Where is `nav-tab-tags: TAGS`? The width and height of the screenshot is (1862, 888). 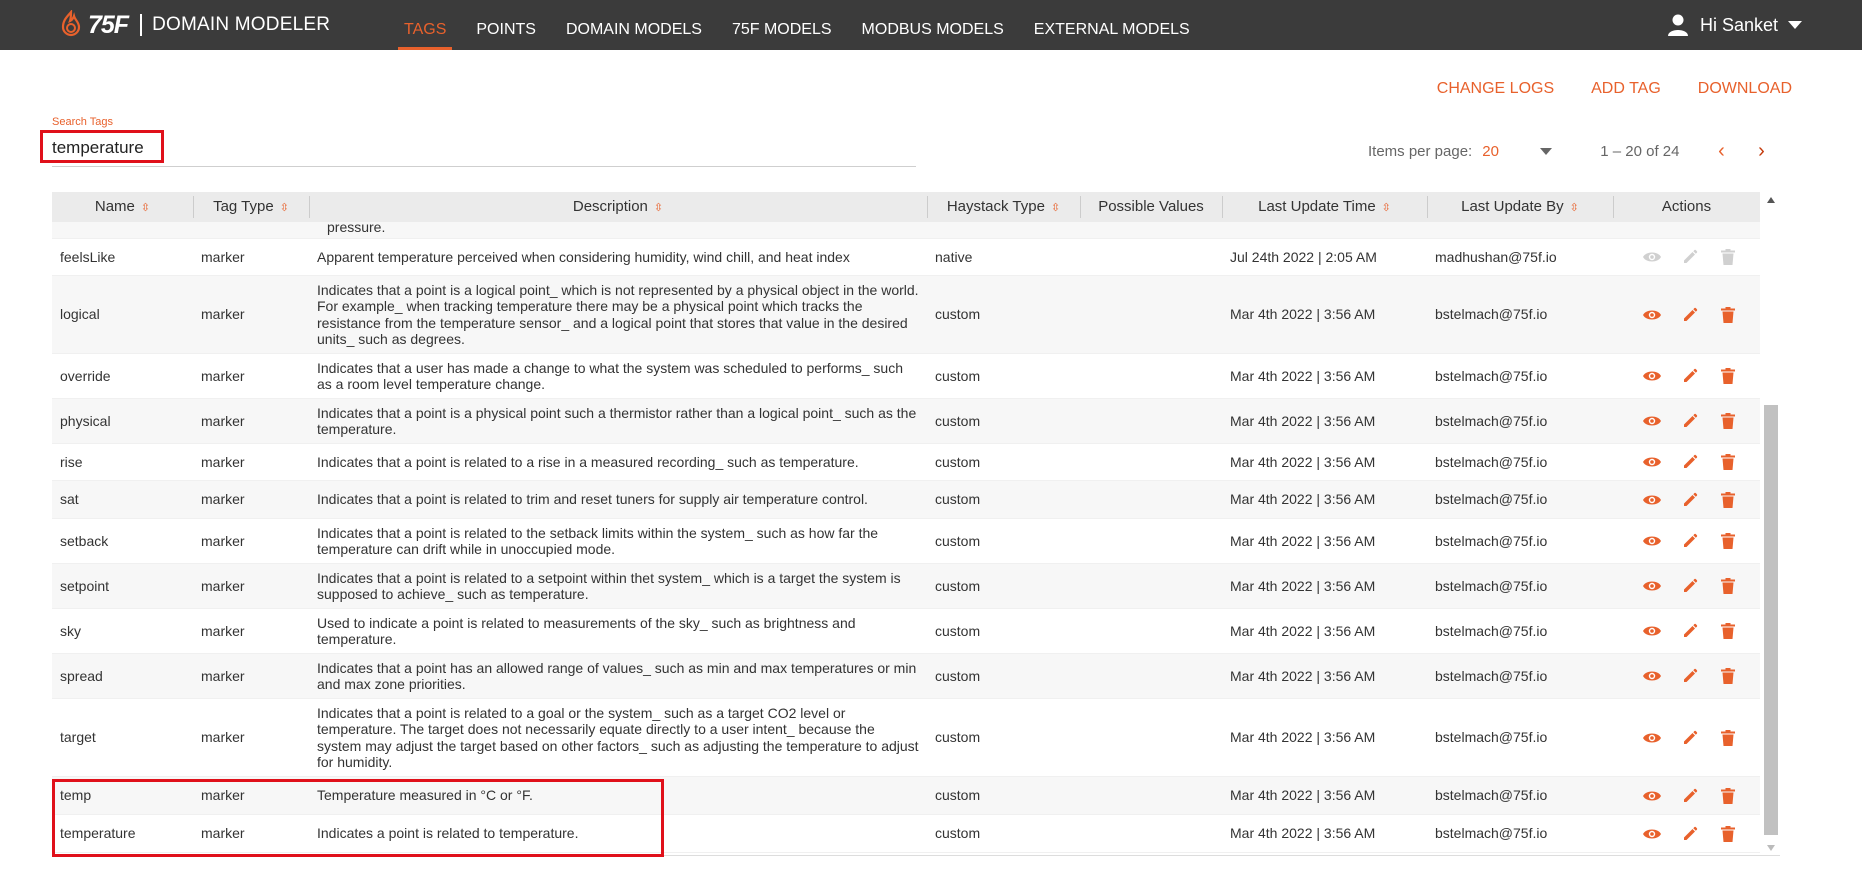 nav-tab-tags: TAGS is located at coordinates (425, 25).